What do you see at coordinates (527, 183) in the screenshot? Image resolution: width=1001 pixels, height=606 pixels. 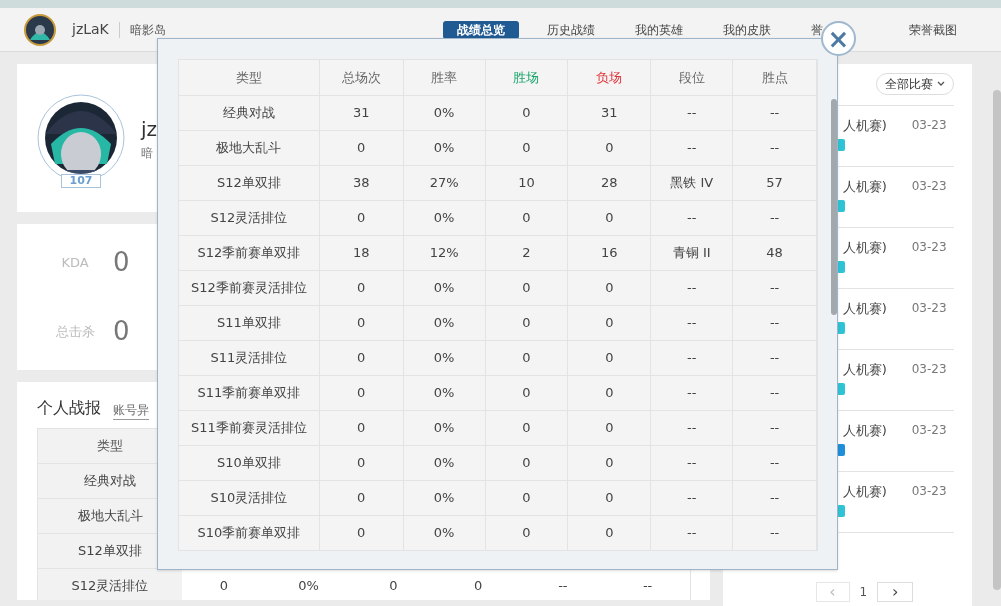 I see `table-cell: 10` at bounding box center [527, 183].